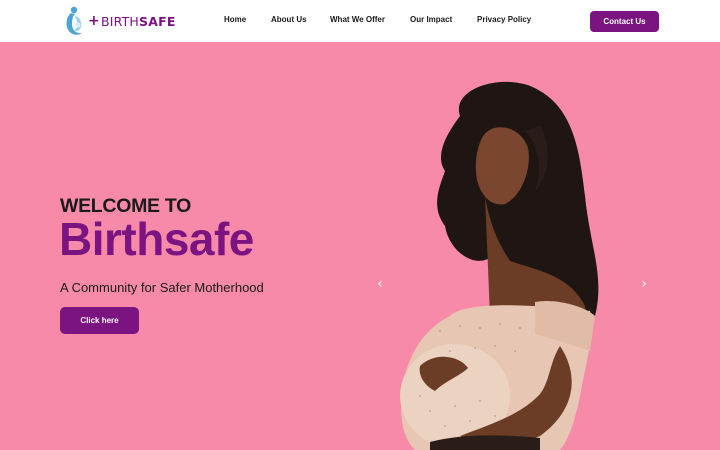  Describe the element at coordinates (235, 19) in the screenshot. I see `nav-home: Home` at that location.